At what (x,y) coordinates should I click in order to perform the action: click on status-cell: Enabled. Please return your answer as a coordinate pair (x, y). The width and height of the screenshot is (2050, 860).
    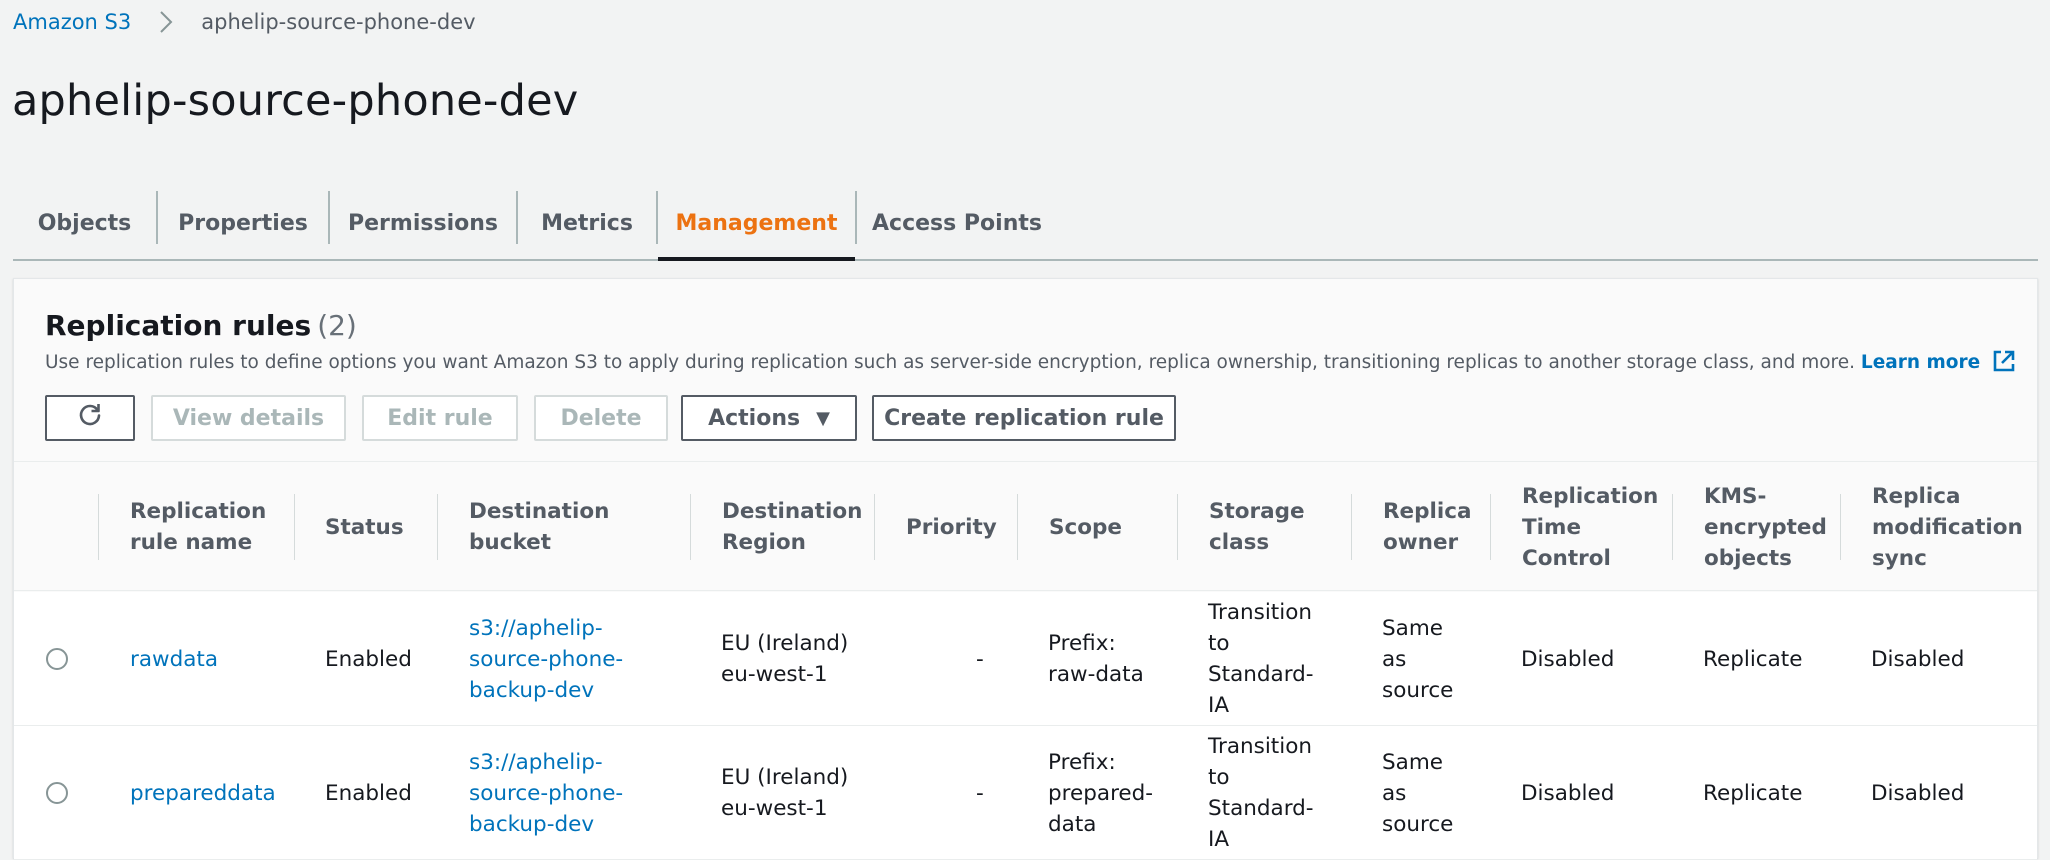
    Looking at the image, I should click on (368, 793).